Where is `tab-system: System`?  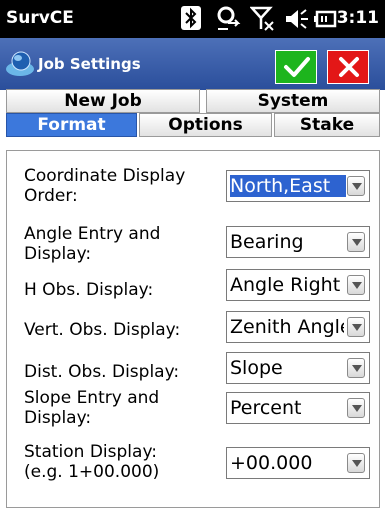 tab-system: System is located at coordinates (293, 101).